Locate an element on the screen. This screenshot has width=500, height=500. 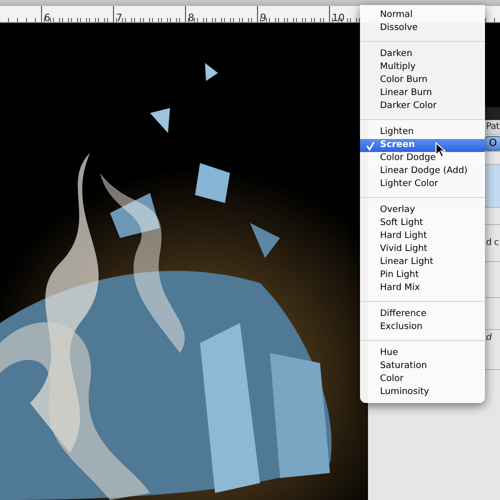
menu-item: Hue is located at coordinates (422, 353).